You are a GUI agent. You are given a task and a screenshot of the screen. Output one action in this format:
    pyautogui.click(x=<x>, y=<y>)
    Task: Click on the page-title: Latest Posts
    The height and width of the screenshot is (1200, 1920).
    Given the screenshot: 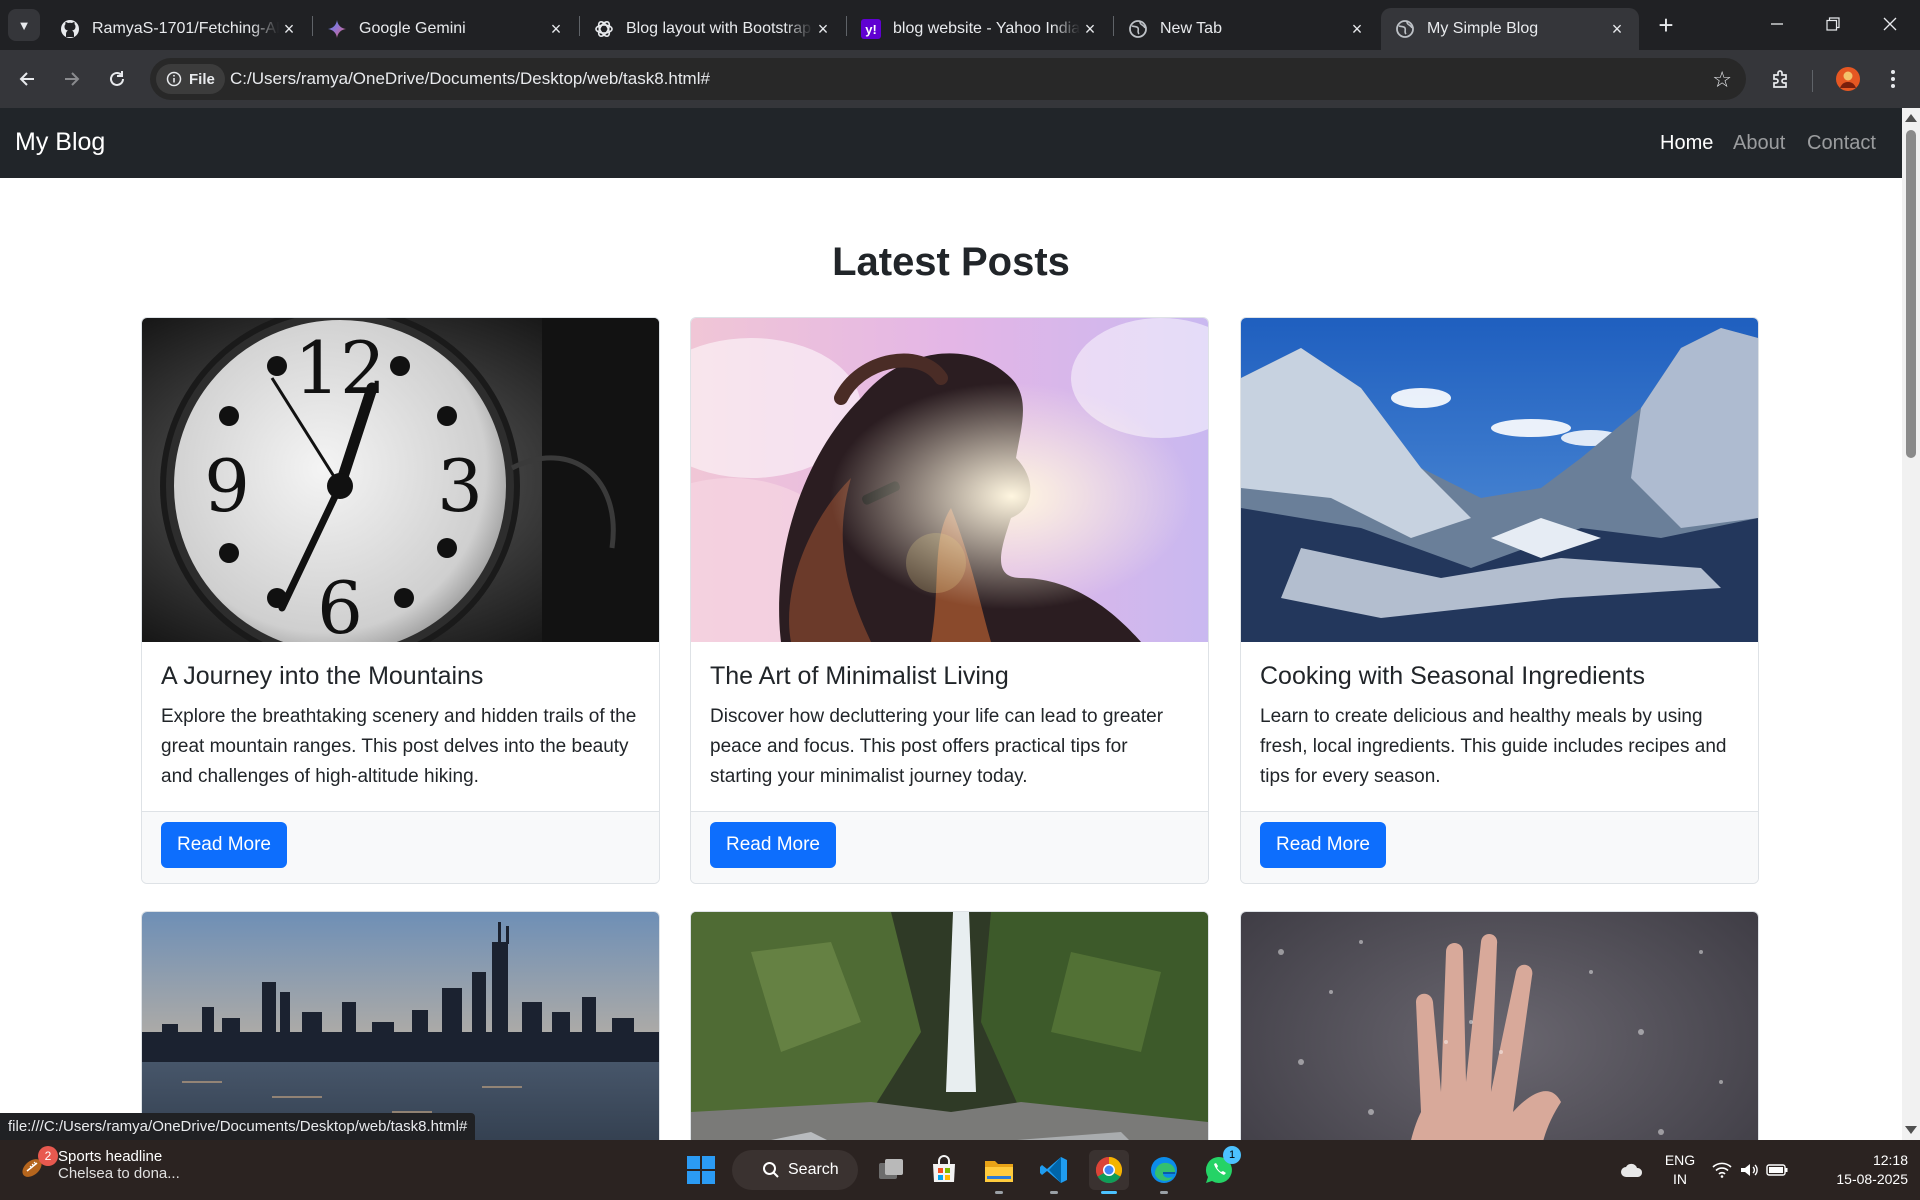 What is the action you would take?
    pyautogui.click(x=951, y=262)
    